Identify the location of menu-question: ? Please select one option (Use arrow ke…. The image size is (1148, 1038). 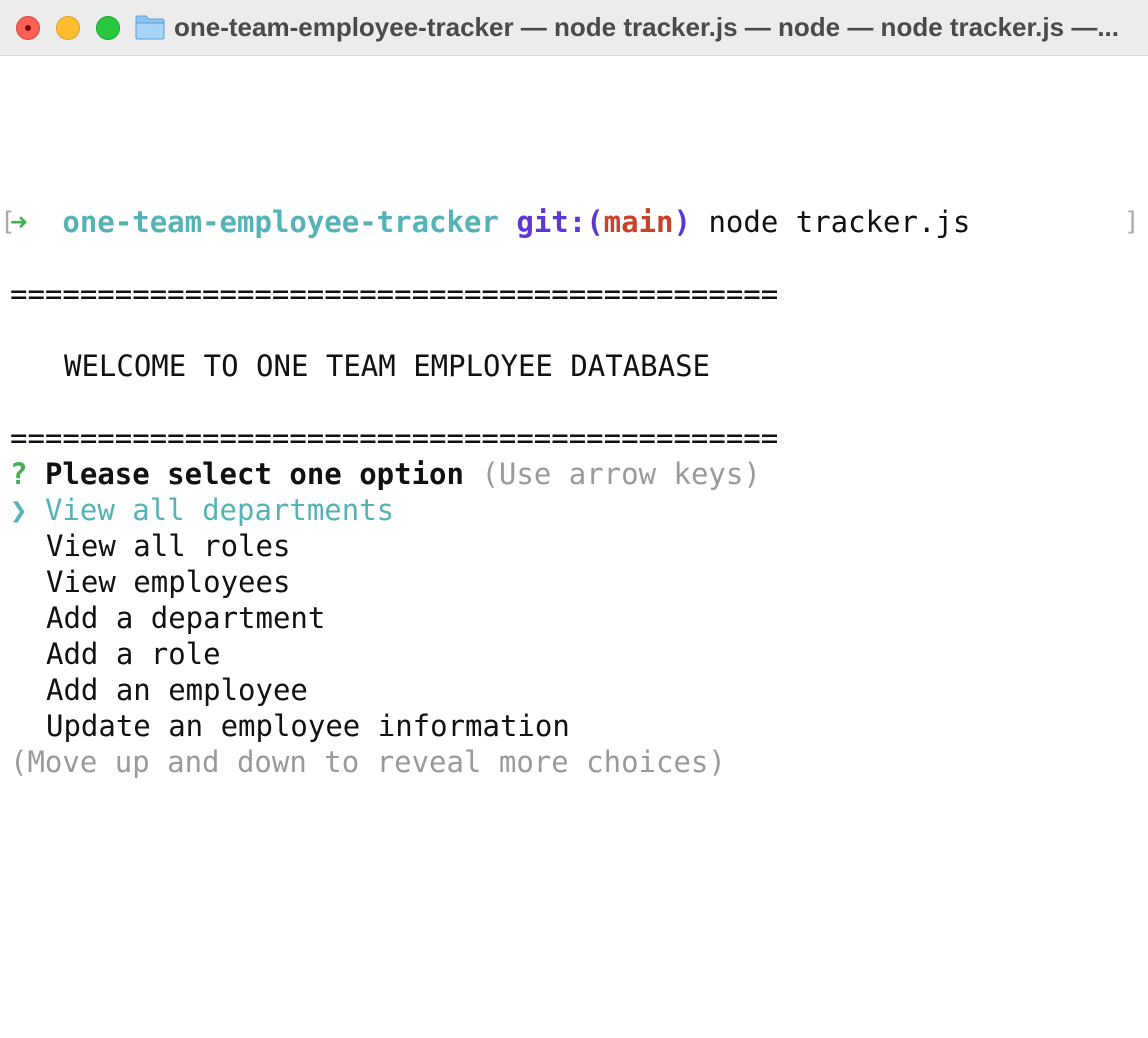
(385, 474).